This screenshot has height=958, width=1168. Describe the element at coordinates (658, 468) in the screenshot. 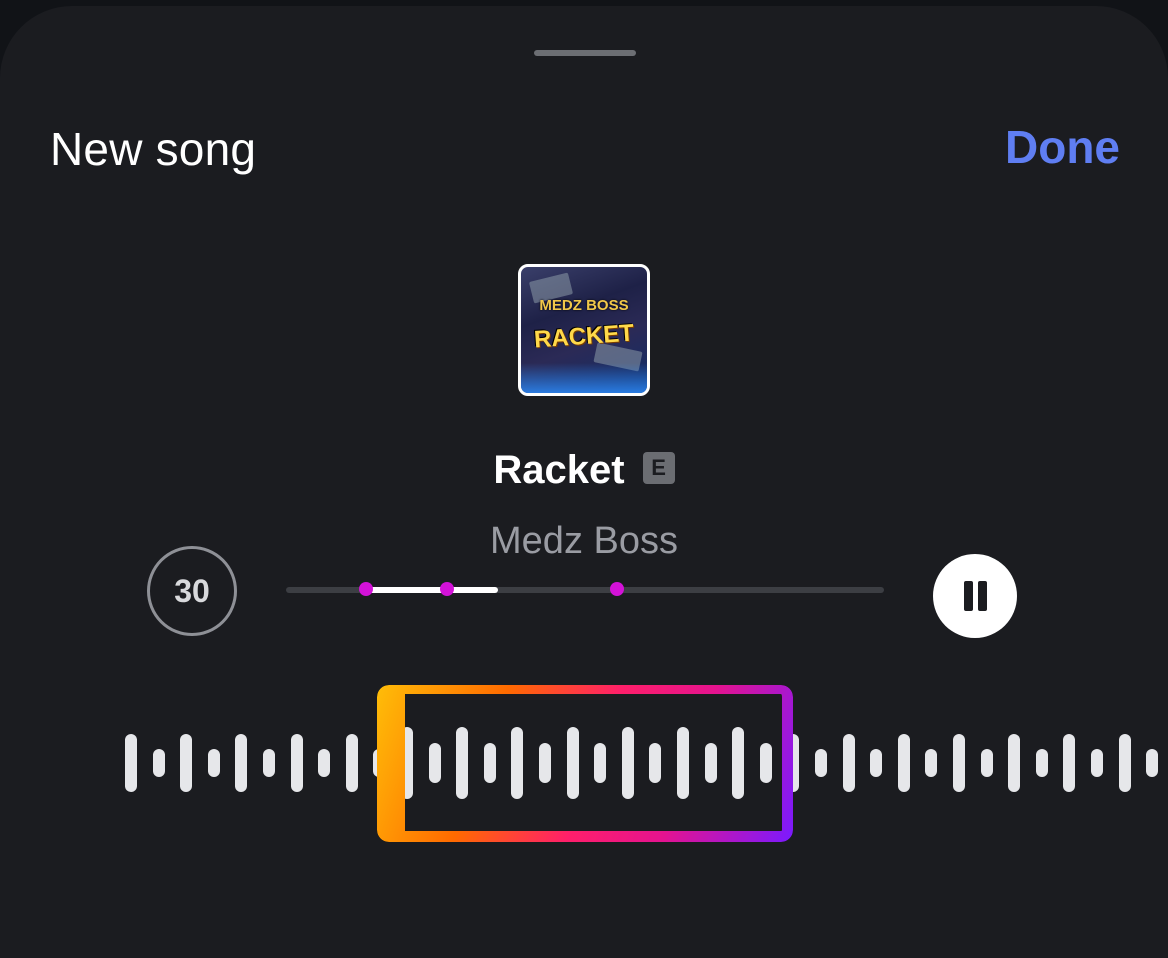

I see `explicit-badge: E` at that location.